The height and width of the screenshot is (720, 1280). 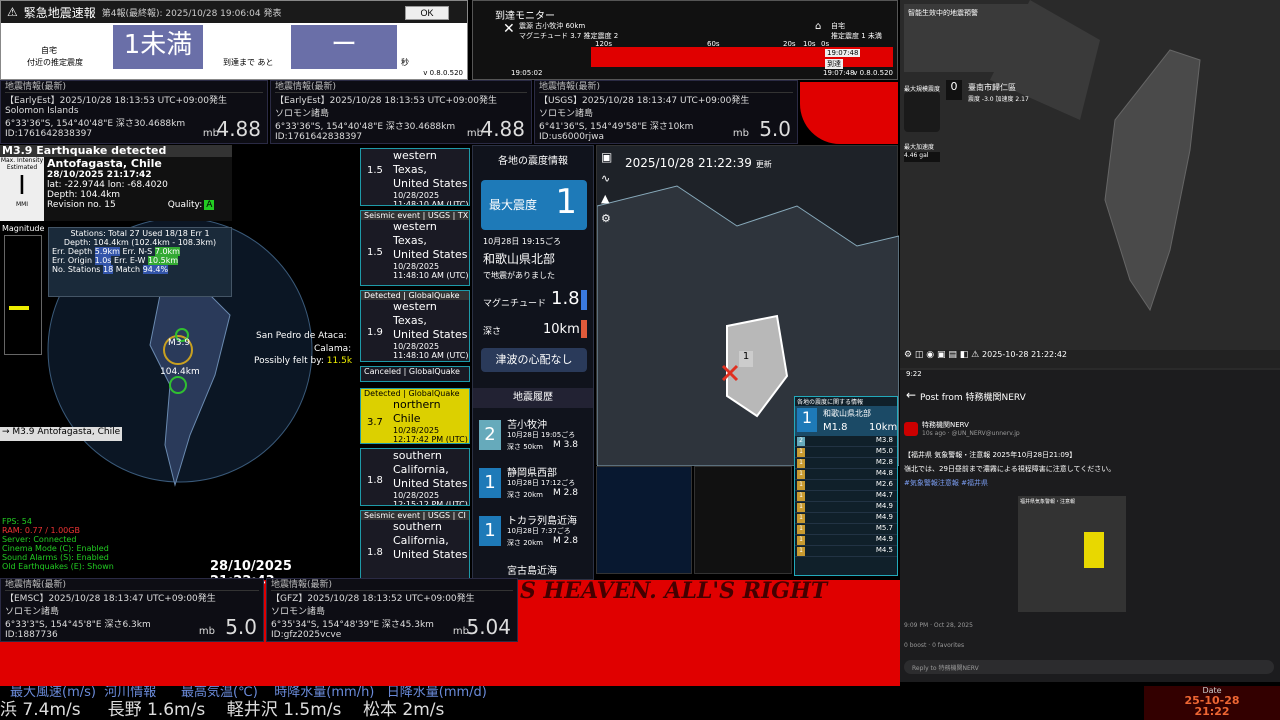 I want to click on home-est-text: 推定震度 1 未満, so click(x=856, y=36).